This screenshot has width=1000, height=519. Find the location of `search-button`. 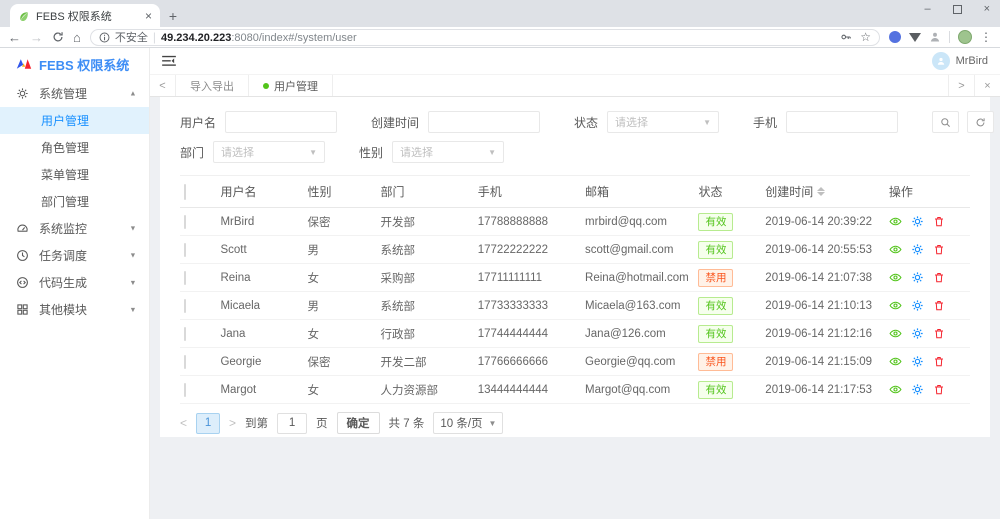

search-button is located at coordinates (946, 122).